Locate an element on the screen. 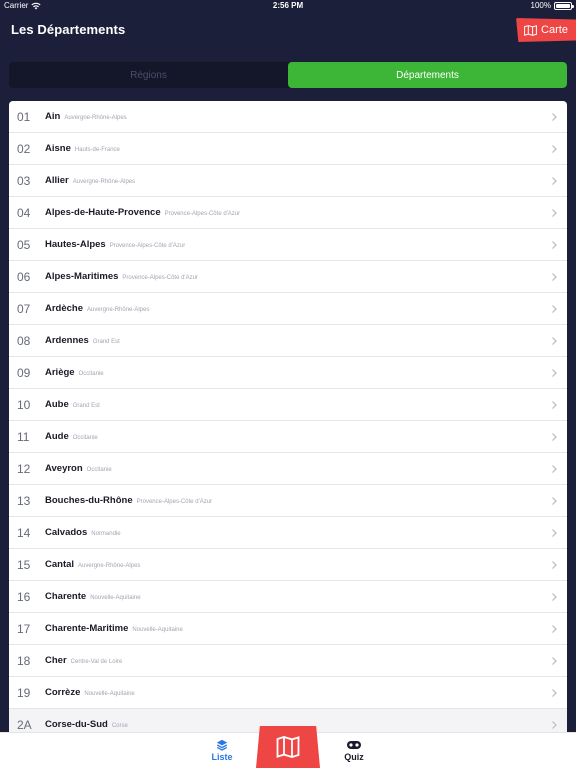 This screenshot has width=576, height=768. departement-name: Hautes-Alpes is located at coordinates (75, 244).